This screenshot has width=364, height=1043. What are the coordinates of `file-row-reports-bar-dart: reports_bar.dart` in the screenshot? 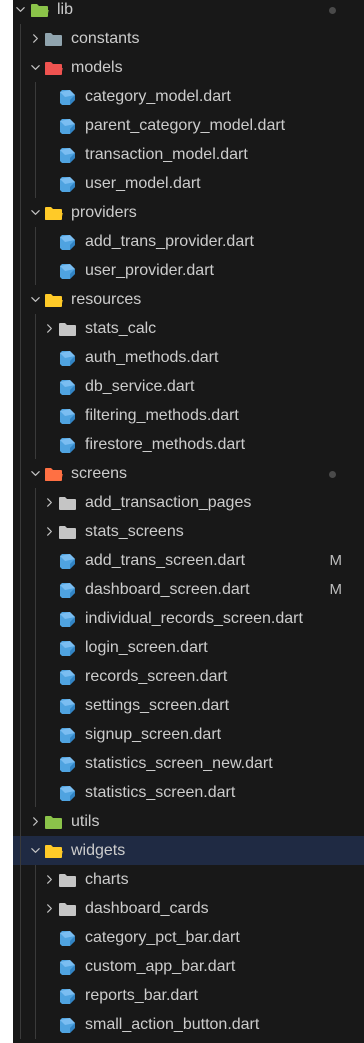 It's located at (188, 995).